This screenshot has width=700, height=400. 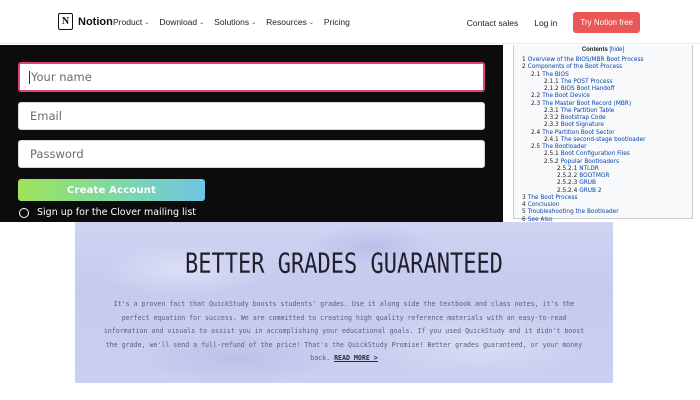 I want to click on toc-item-number: 2.5.2.3, so click(x=567, y=183).